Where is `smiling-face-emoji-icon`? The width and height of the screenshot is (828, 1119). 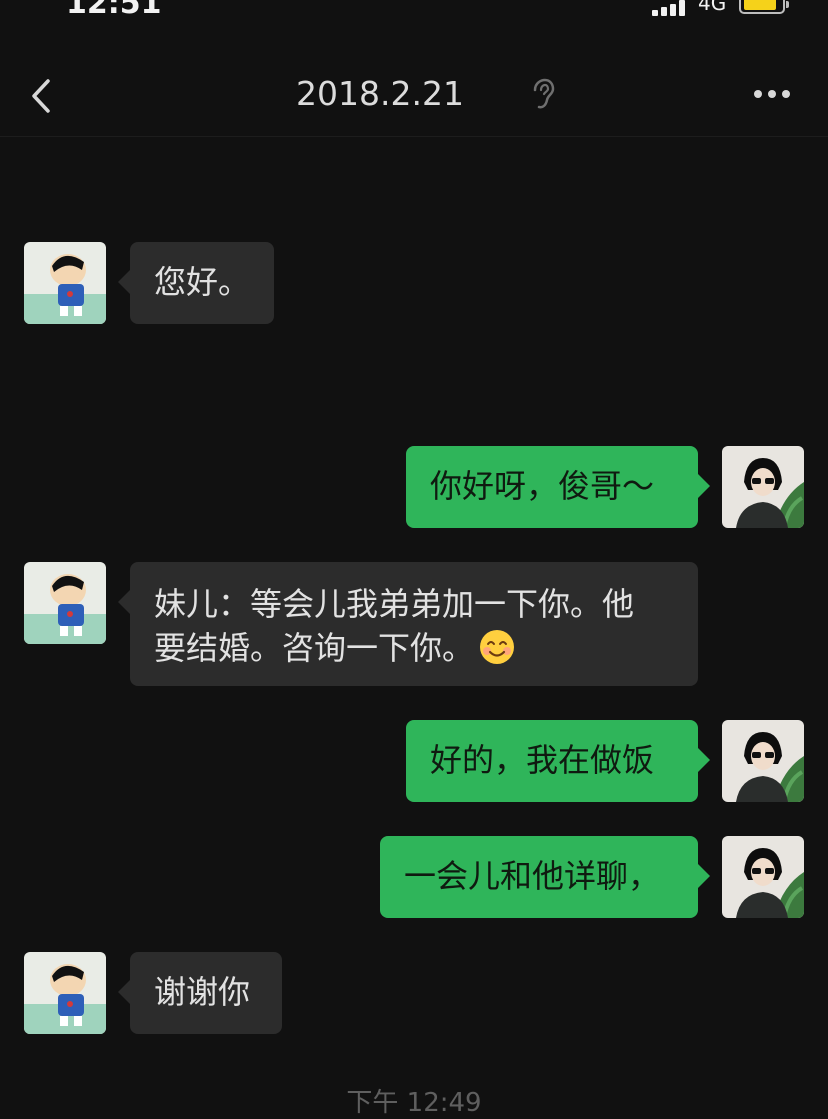 smiling-face-emoji-icon is located at coordinates (497, 647).